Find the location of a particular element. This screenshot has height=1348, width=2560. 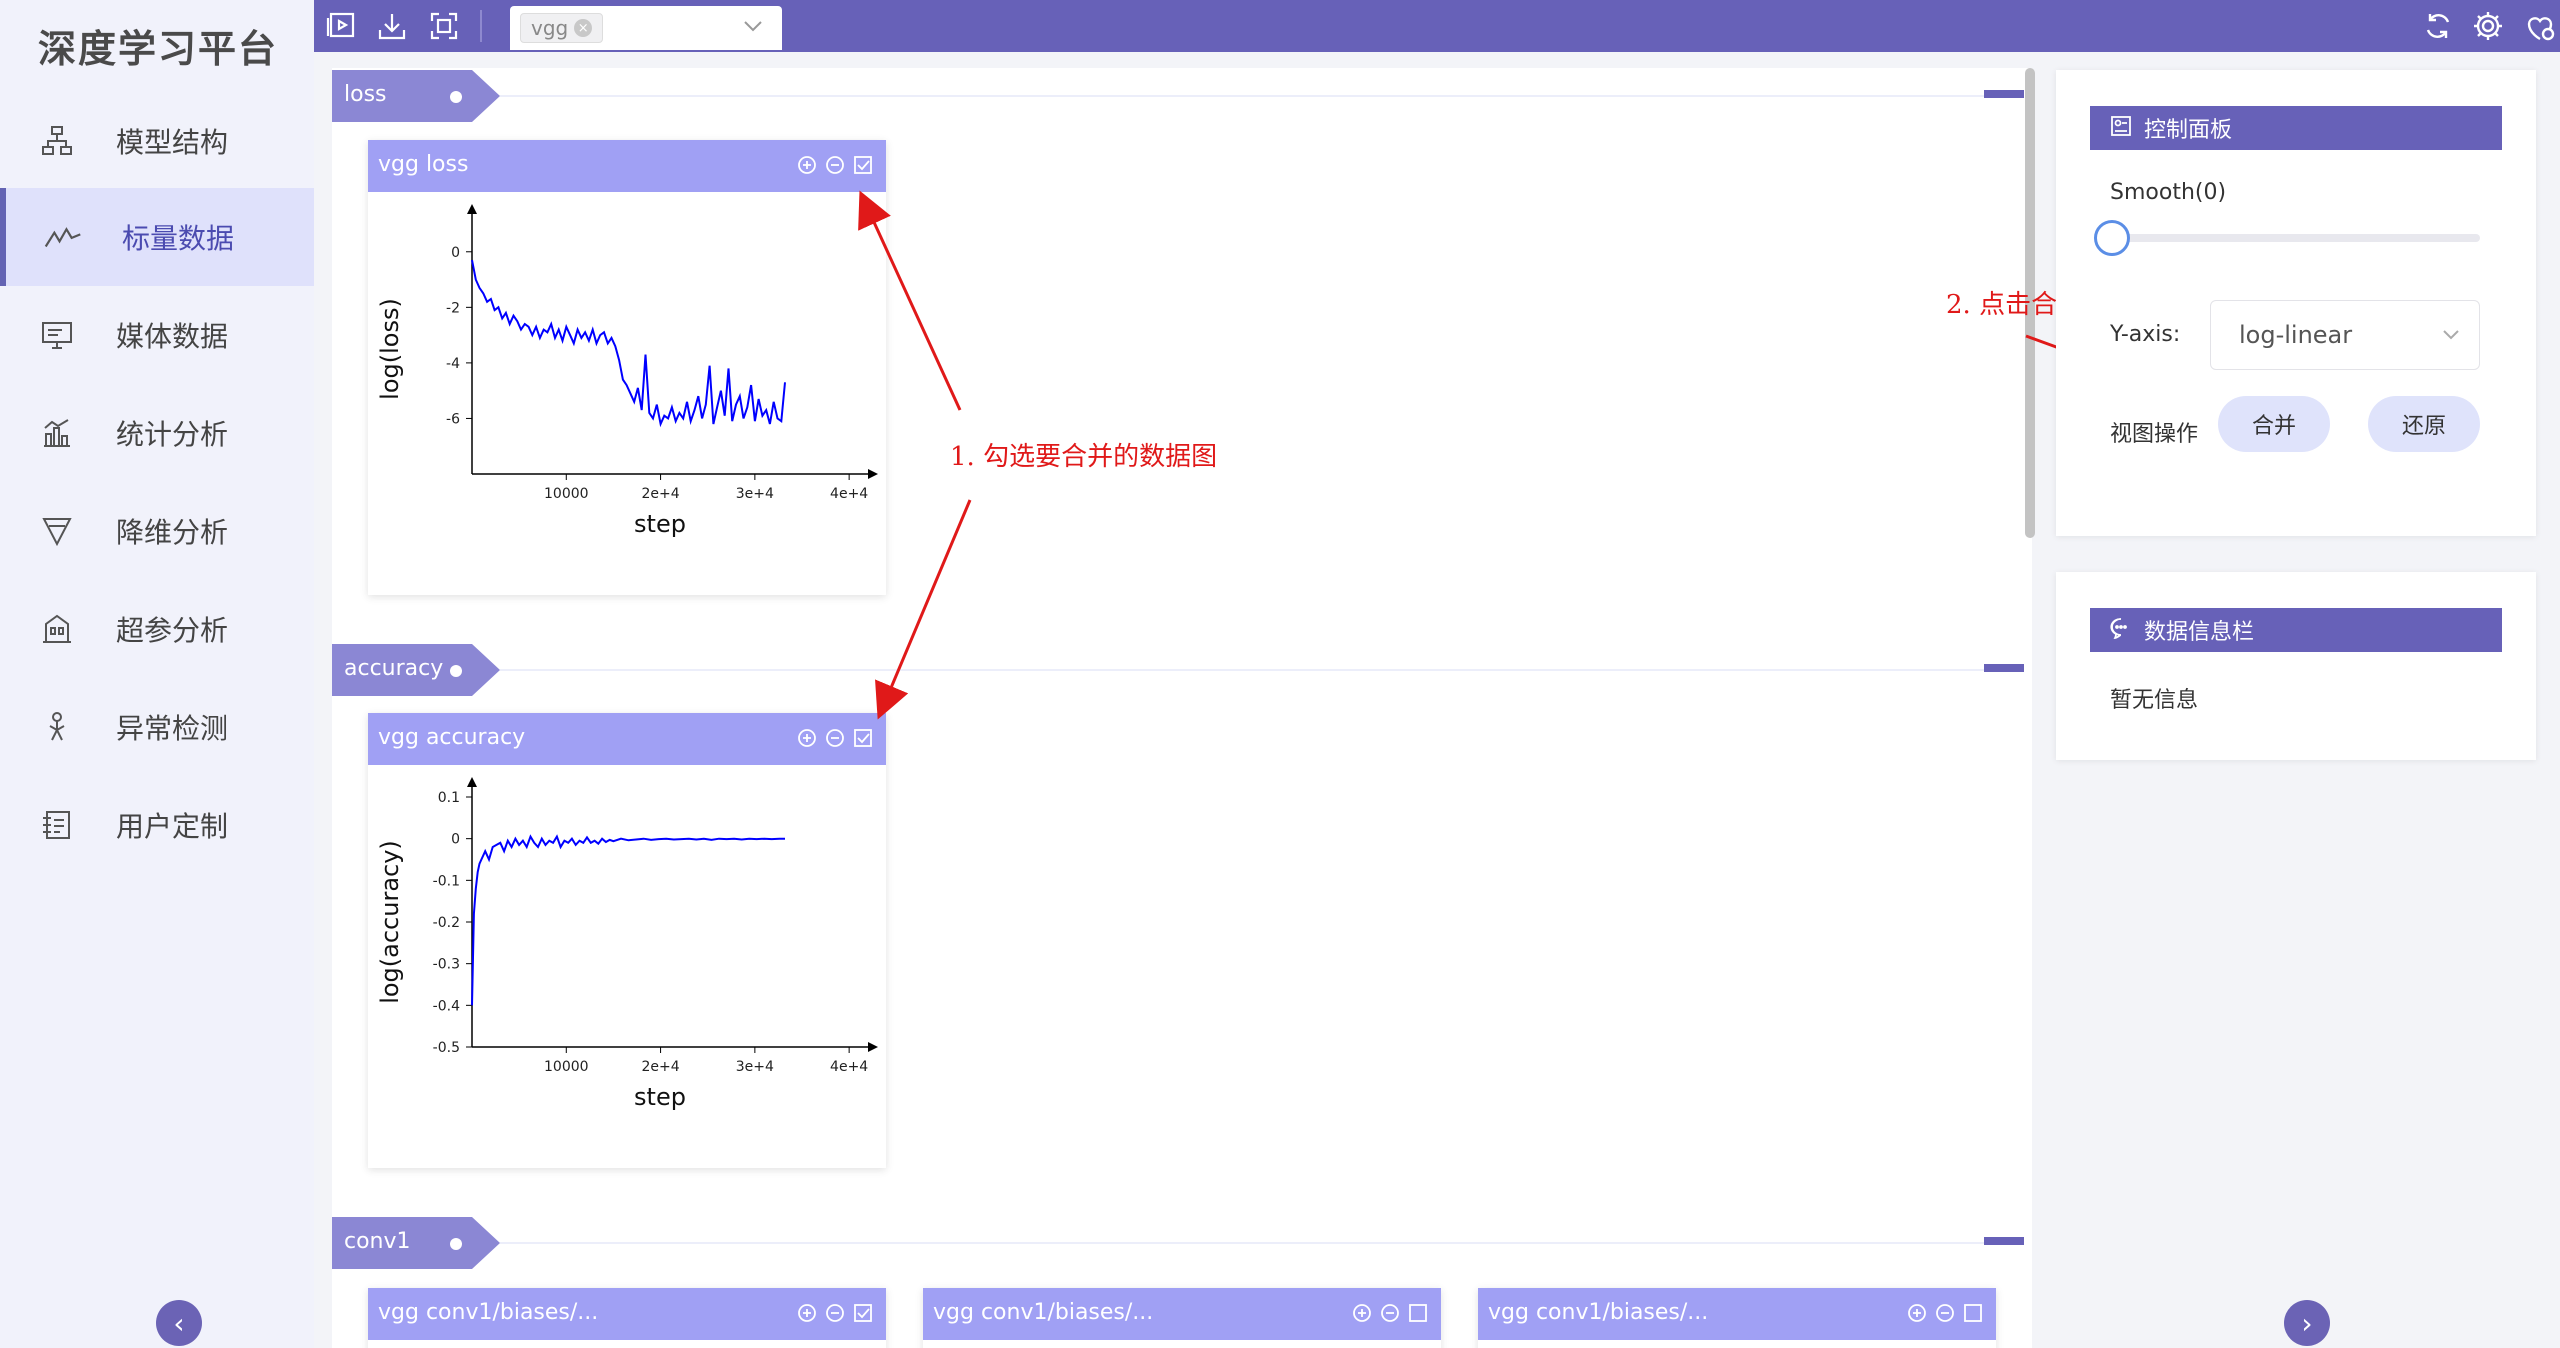

annotation-step1: 1. 勾选要合并的数据图 is located at coordinates (1084, 457).